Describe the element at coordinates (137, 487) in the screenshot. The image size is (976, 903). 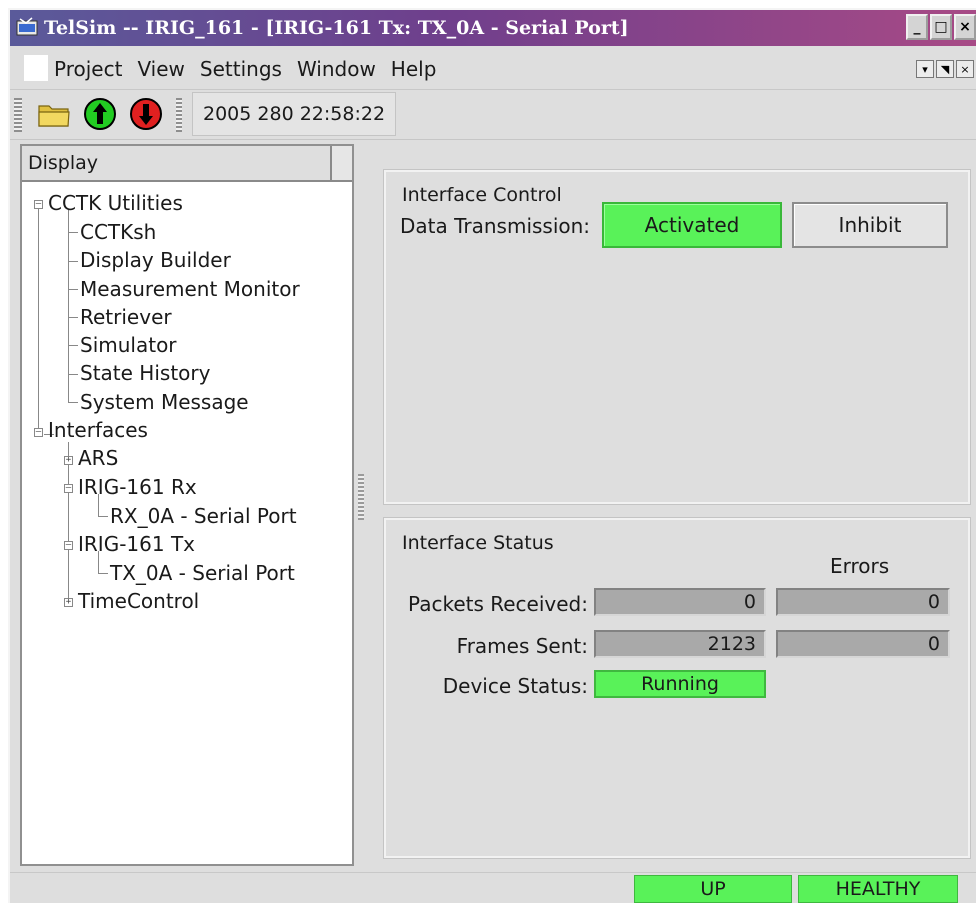
I see `tree-node-irig-rx: IRIG-161 Rx` at that location.